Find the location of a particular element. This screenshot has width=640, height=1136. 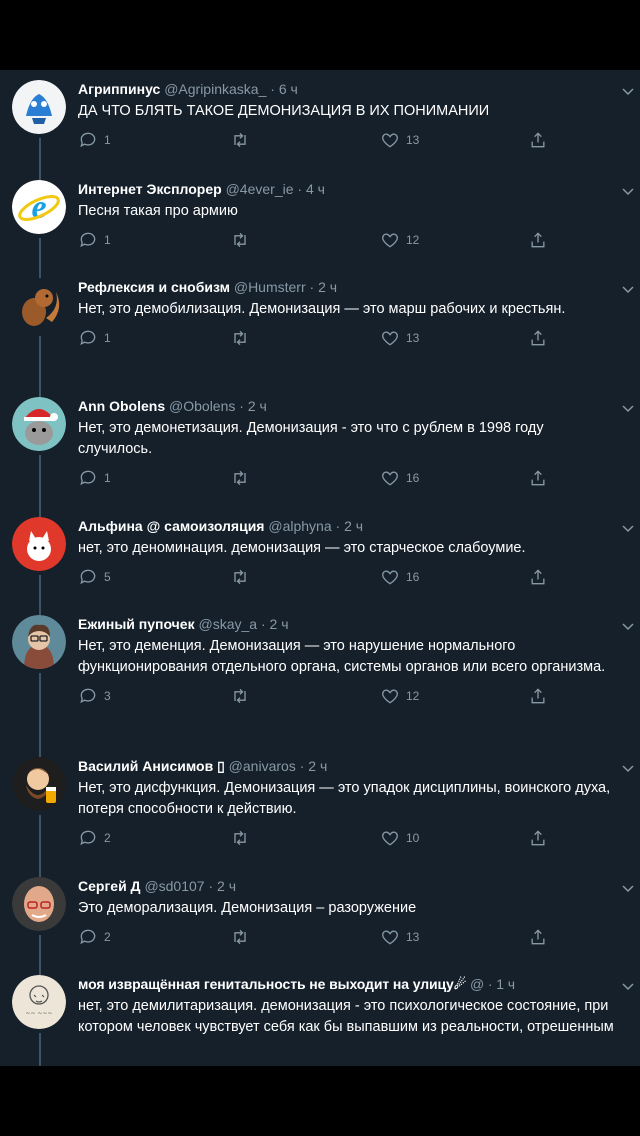

display-name: Ann Obolens is located at coordinates (121, 406).